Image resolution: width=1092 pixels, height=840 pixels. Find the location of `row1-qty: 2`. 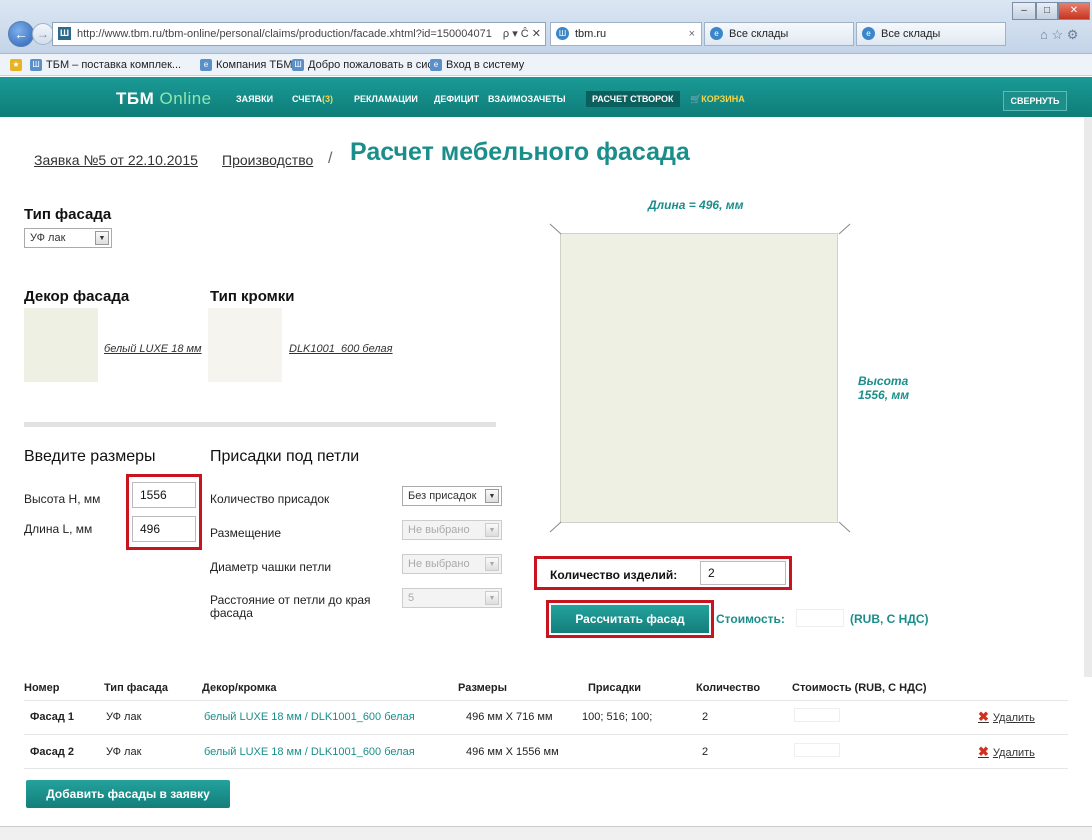

row1-qty: 2 is located at coordinates (705, 717).